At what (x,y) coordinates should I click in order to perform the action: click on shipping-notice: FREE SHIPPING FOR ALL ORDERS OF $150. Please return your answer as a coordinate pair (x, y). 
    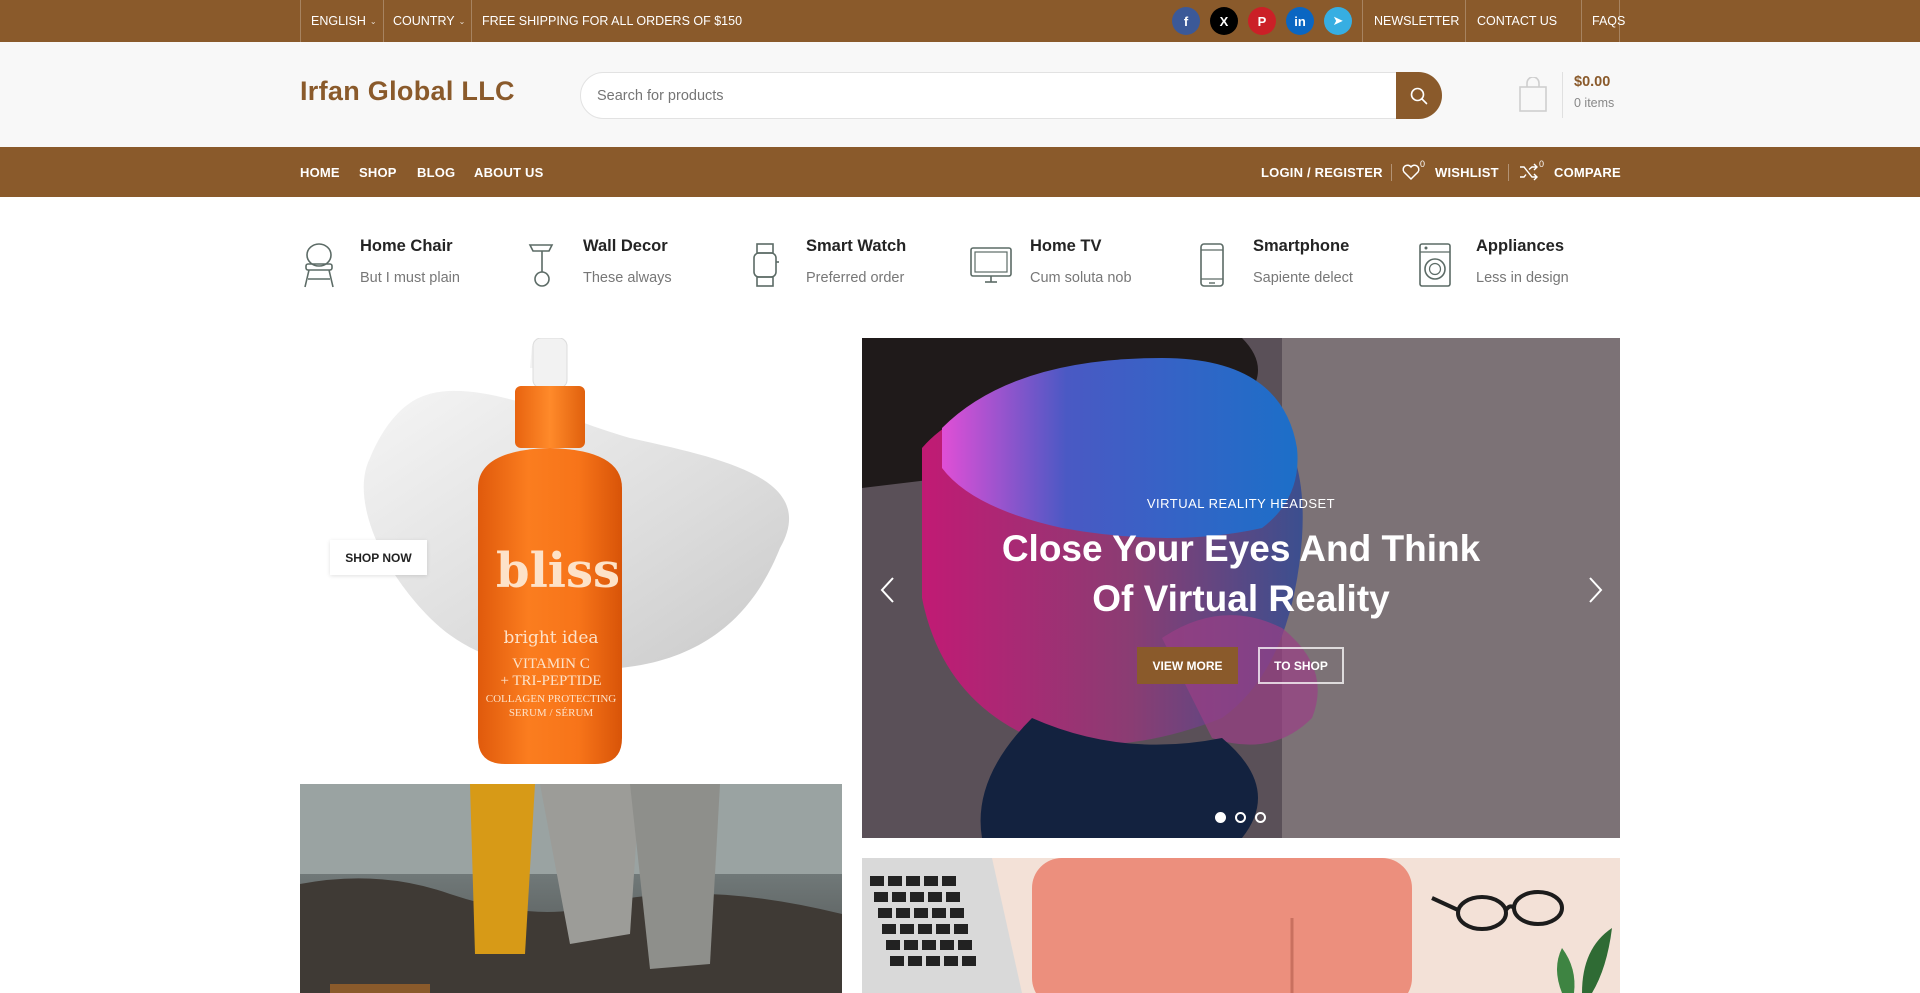
    Looking at the image, I should click on (612, 21).